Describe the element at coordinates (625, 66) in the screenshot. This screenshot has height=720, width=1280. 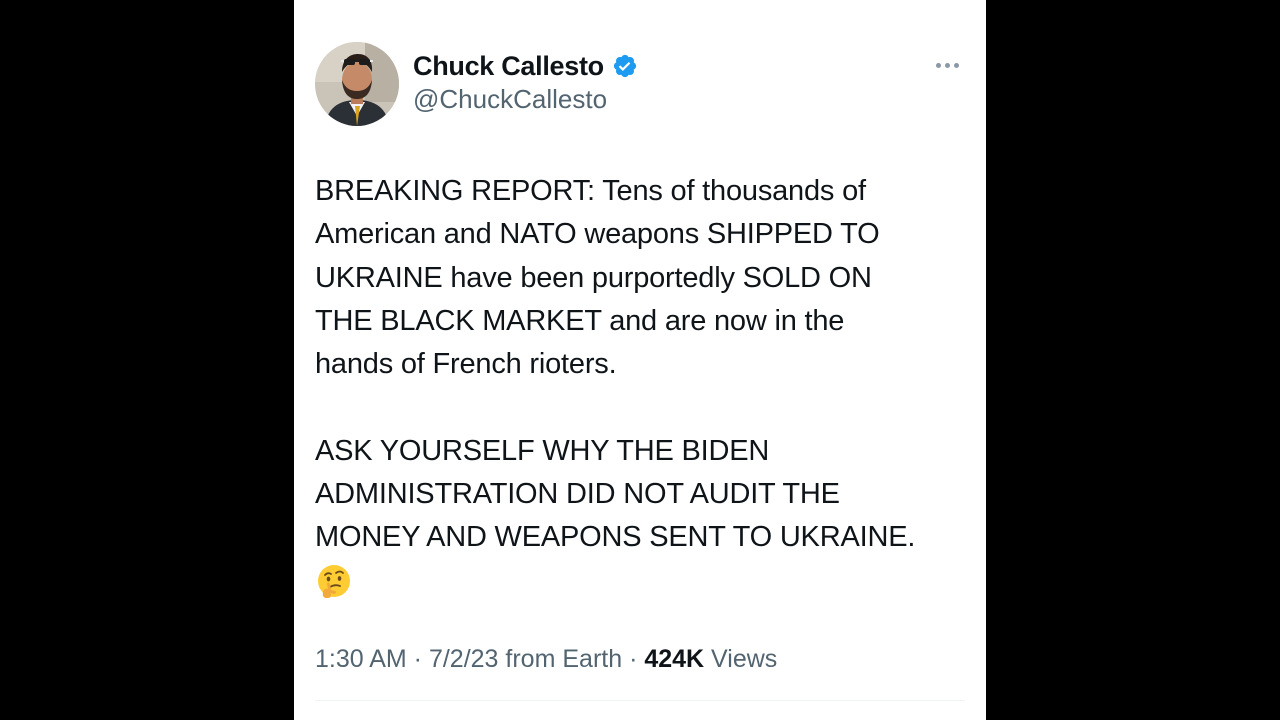
I see `verified-badge-icon` at that location.